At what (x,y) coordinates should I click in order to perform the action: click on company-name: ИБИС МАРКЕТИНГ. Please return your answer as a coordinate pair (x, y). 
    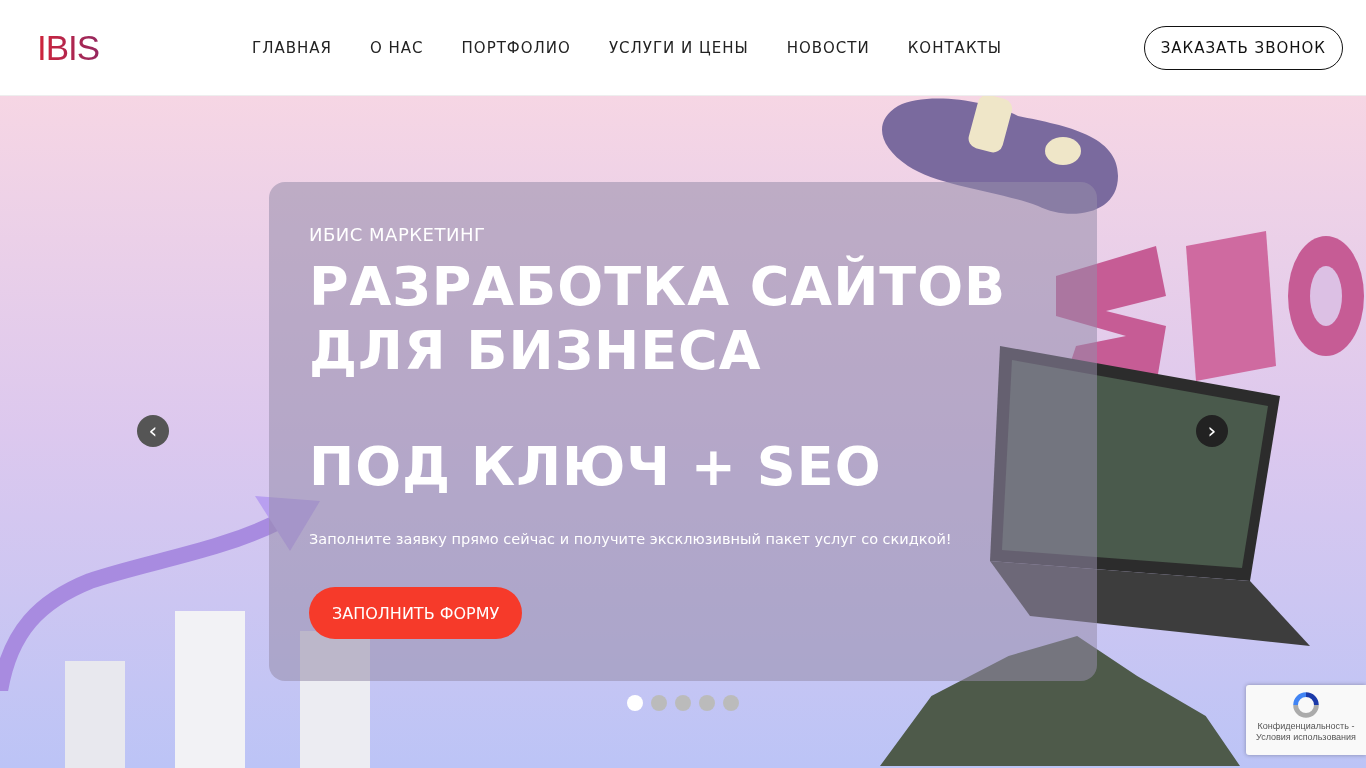
    Looking at the image, I should click on (397, 234).